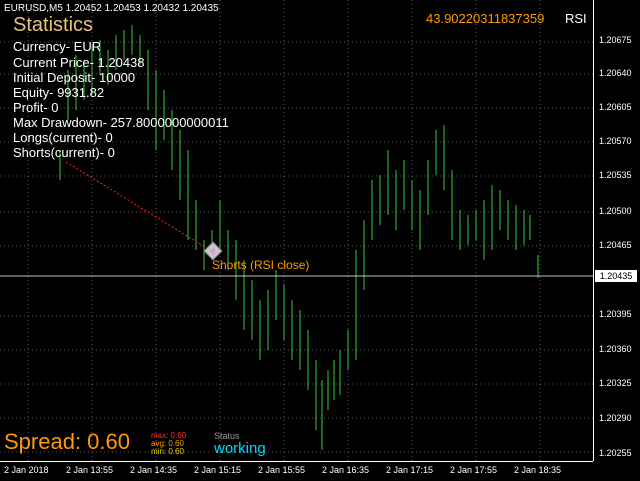 The width and height of the screenshot is (640, 481). I want to click on spread-min: min: 0.60, so click(167, 451).